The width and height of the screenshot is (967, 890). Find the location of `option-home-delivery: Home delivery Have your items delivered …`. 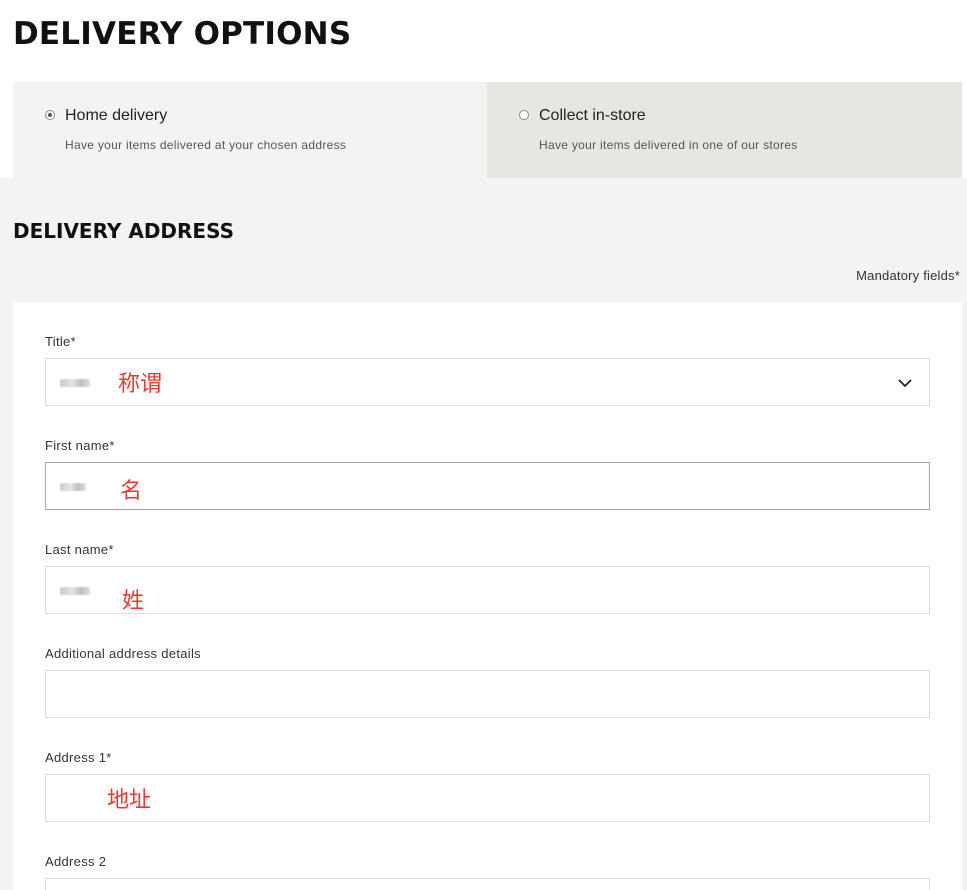

option-home-delivery: Home delivery Have your items delivered … is located at coordinates (250, 130).